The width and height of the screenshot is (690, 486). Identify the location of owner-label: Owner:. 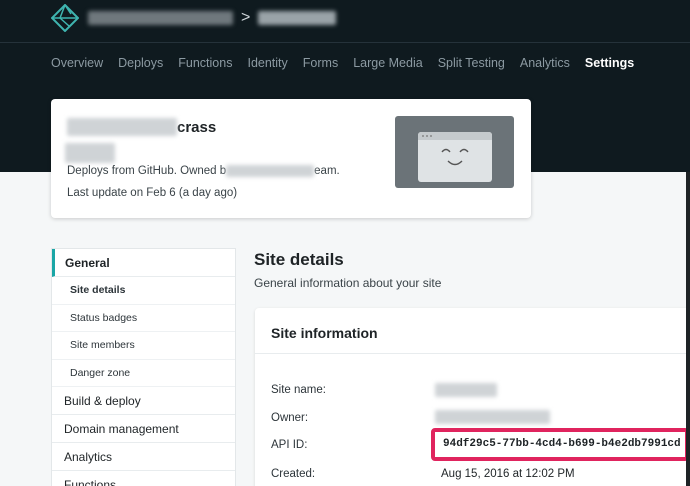
(290, 418).